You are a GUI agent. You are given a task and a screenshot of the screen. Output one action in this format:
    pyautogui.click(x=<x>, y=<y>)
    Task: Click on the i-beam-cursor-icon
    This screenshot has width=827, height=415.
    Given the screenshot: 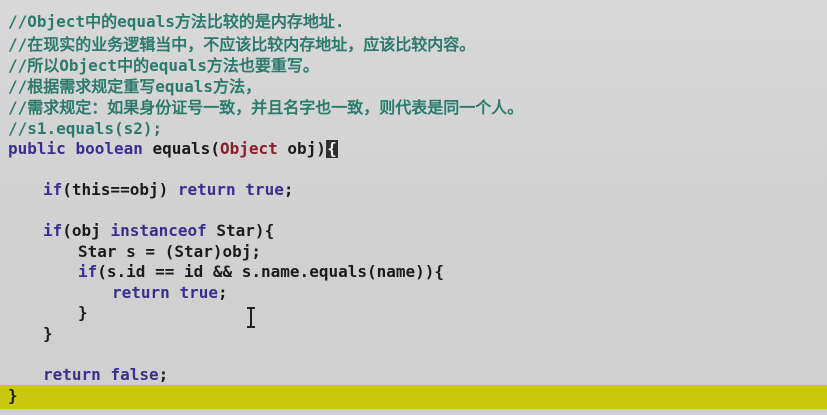 What is the action you would take?
    pyautogui.click(x=251, y=318)
    